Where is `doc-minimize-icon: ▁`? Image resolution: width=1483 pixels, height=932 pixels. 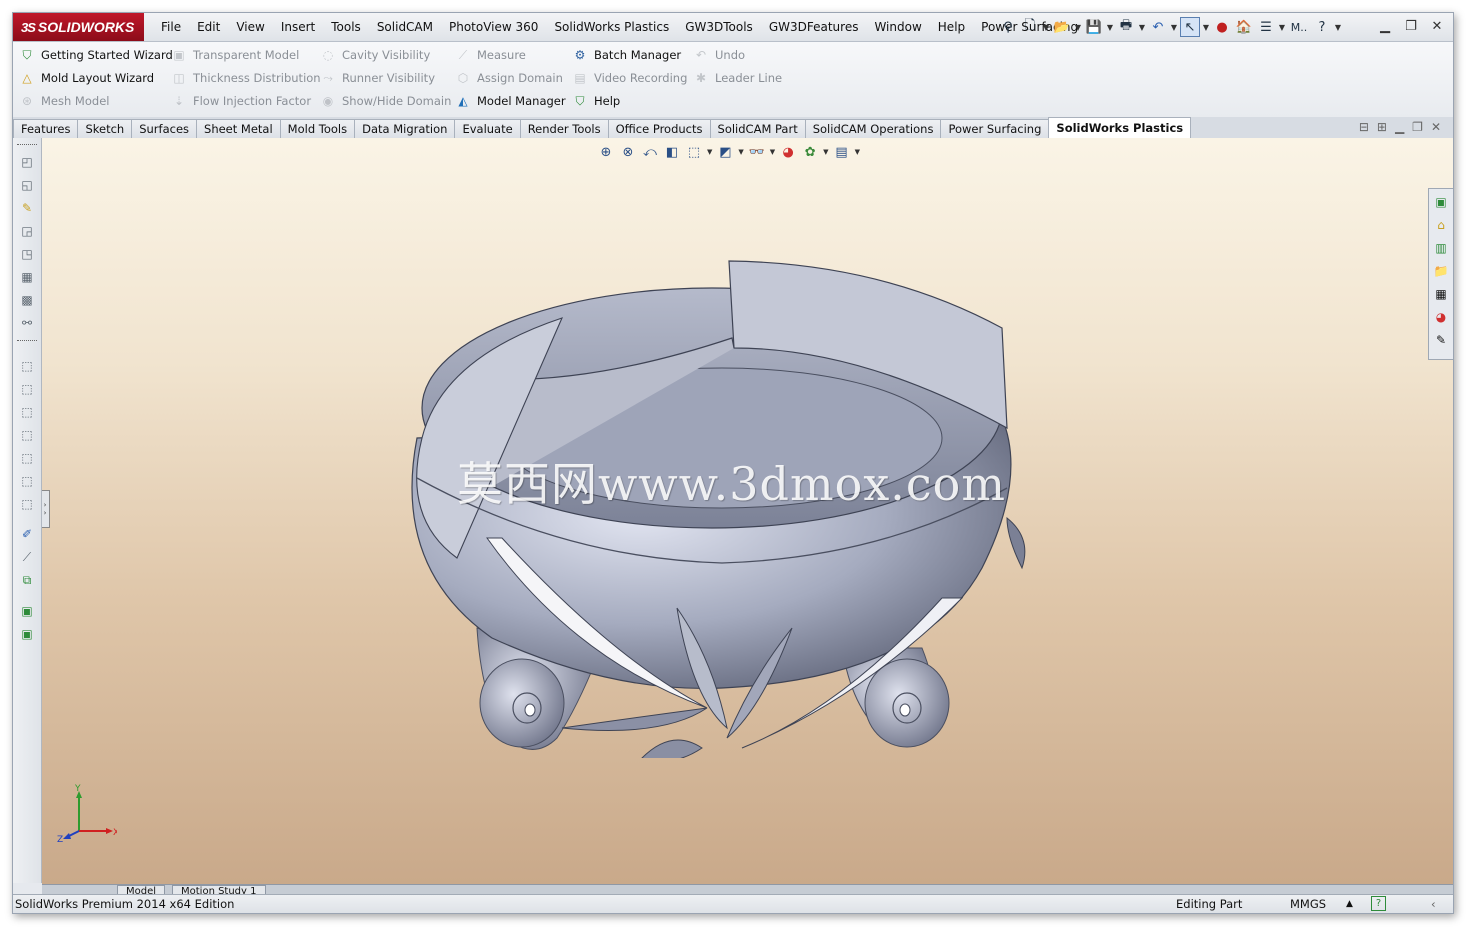
doc-minimize-icon: ▁ is located at coordinates (1399, 127).